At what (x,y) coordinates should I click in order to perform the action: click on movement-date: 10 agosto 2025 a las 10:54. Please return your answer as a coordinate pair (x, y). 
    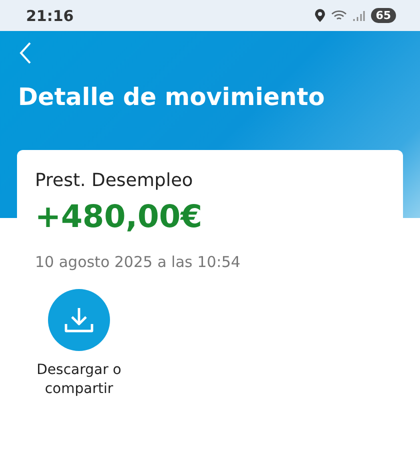
    Looking at the image, I should click on (138, 262).